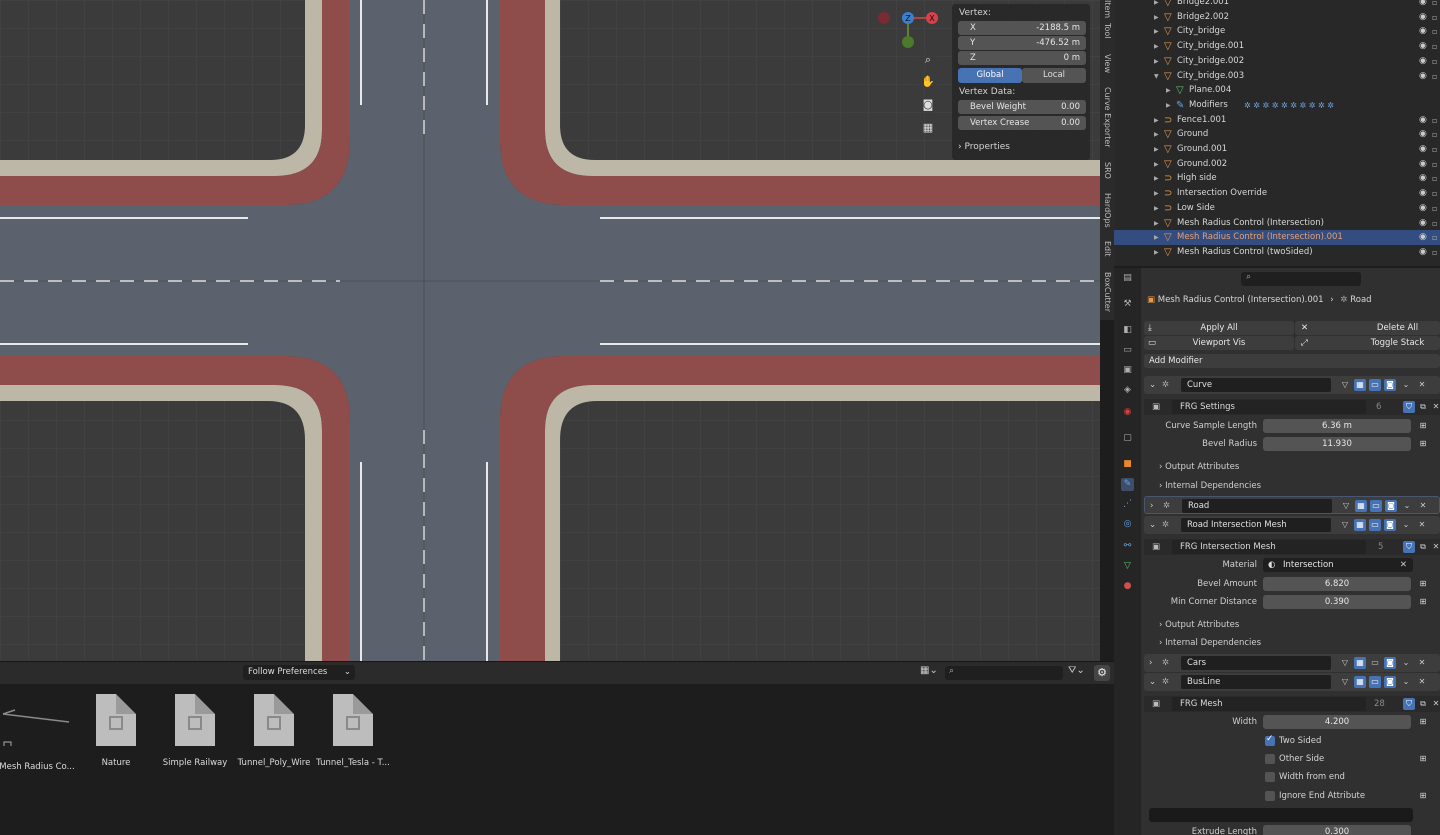 The width and height of the screenshot is (1440, 835). What do you see at coordinates (1337, 722) in the screenshot?
I see `width-field: 4.200` at bounding box center [1337, 722].